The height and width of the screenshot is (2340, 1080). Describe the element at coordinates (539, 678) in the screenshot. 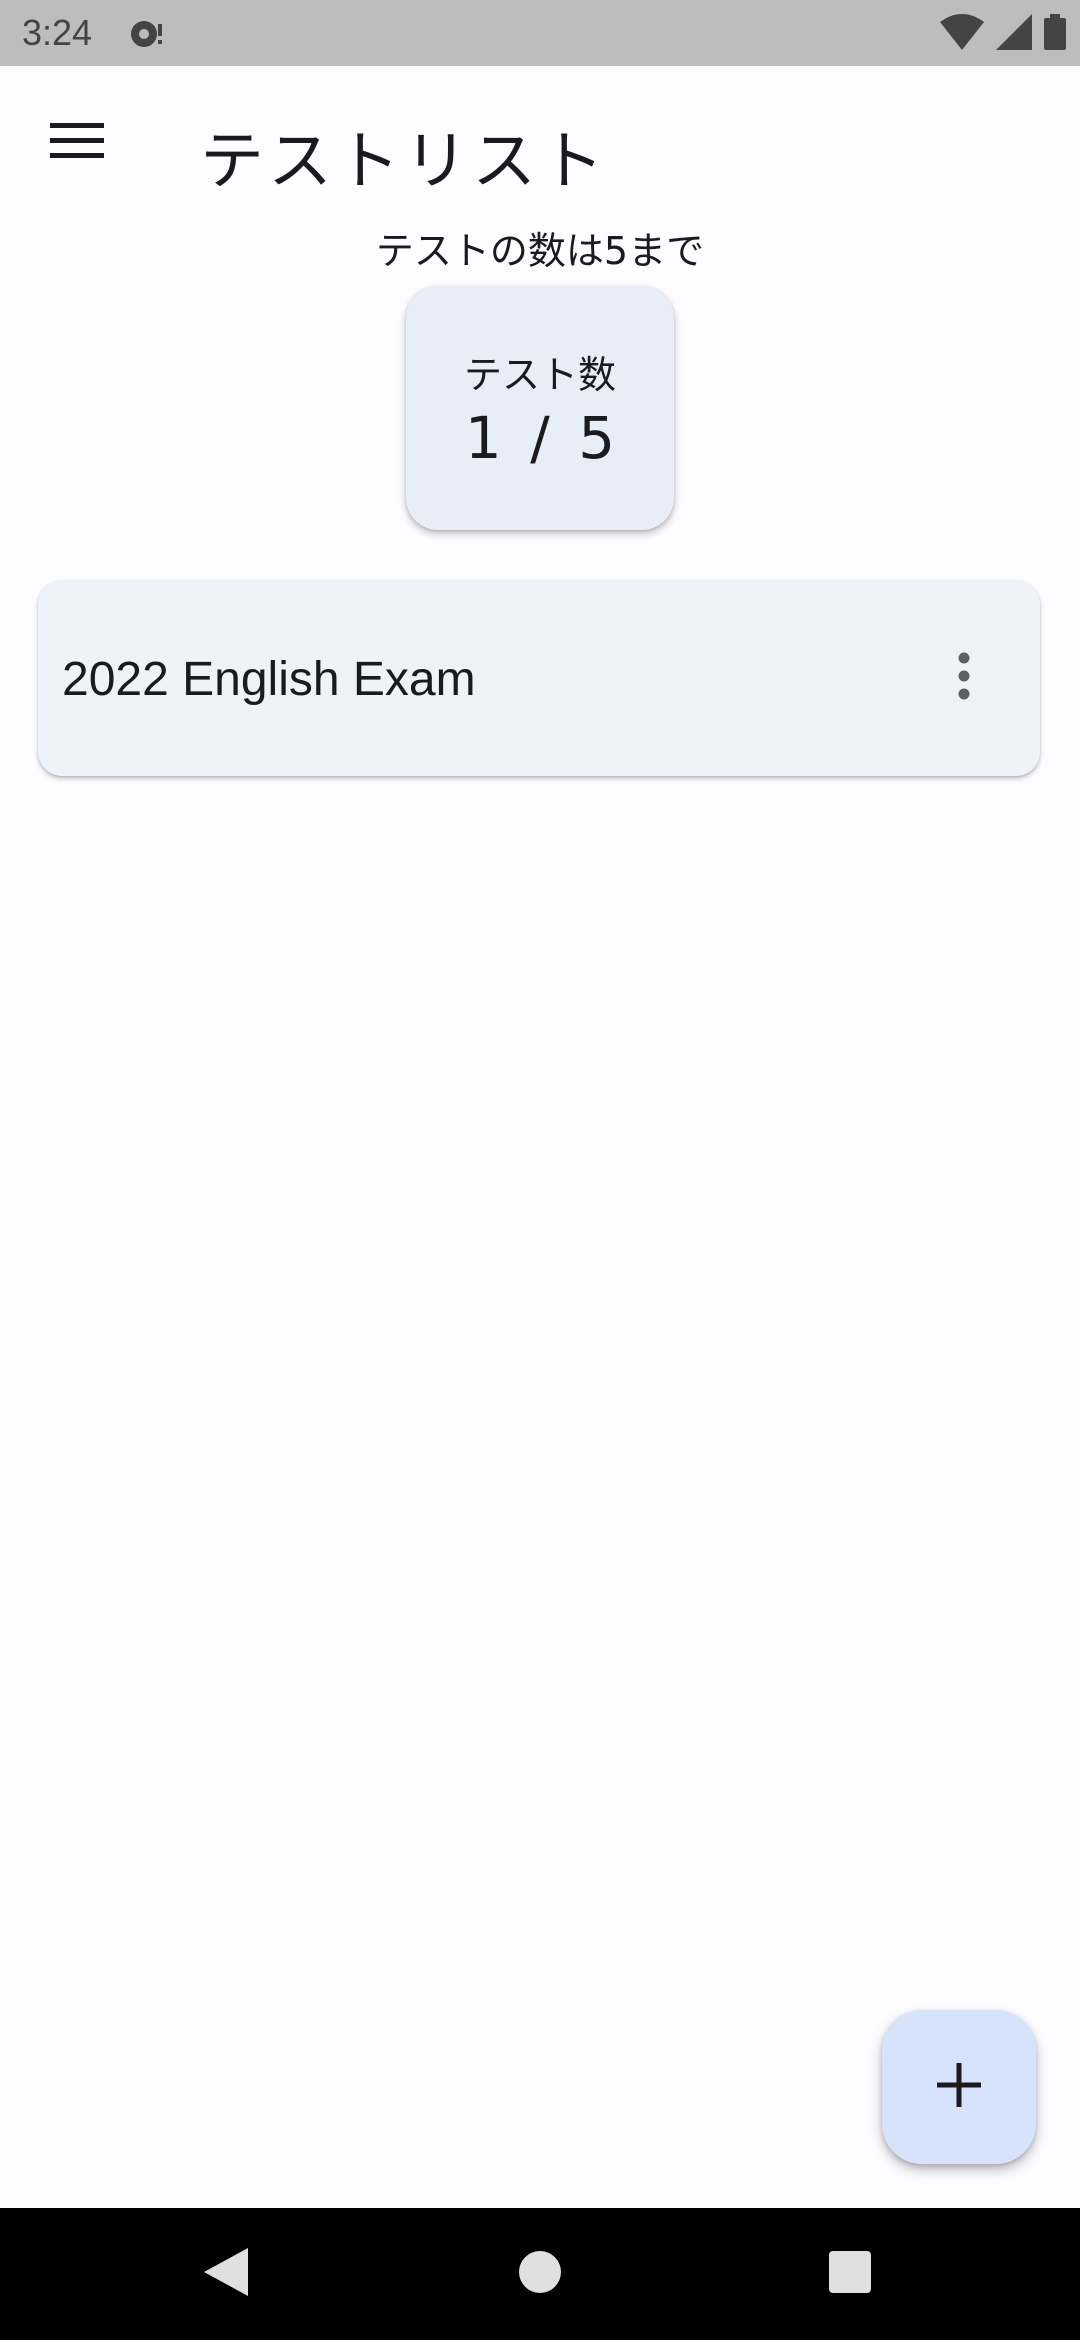

I see `test-list-item: 2022 English Exam` at that location.